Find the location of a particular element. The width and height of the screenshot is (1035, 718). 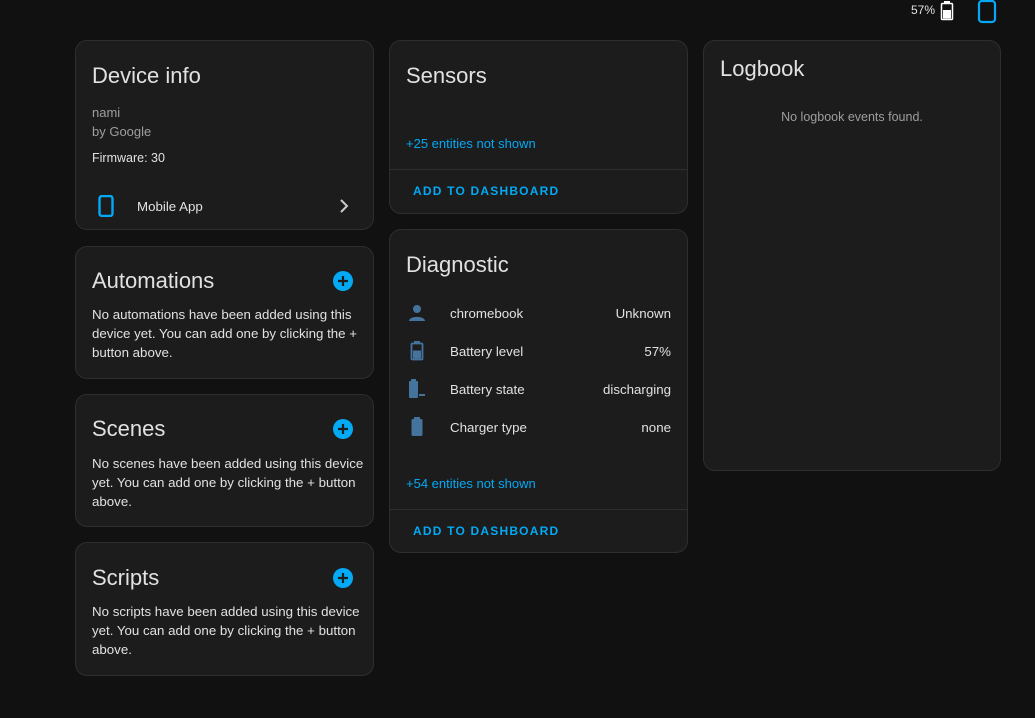

automations-title: Automations is located at coordinates (153, 280).